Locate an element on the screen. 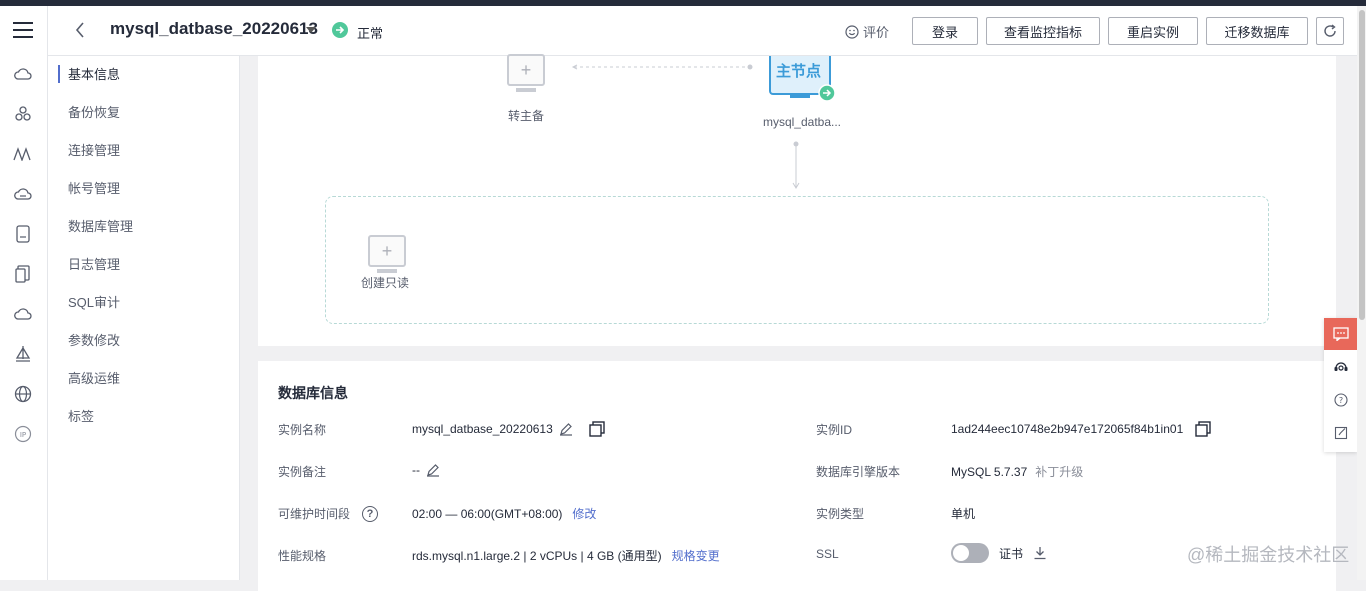 The width and height of the screenshot is (1366, 591). customer-service-icon is located at coordinates (1340, 366).